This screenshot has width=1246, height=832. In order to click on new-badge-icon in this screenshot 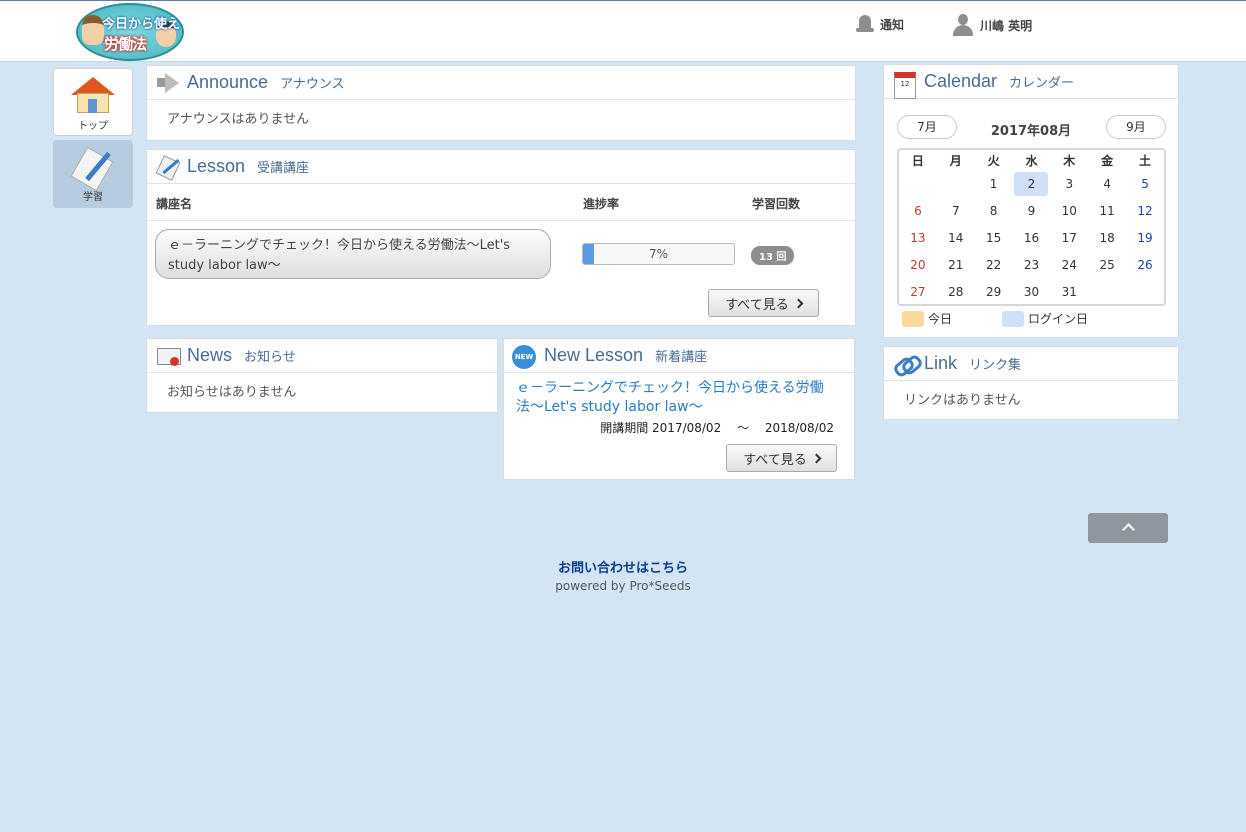, I will do `click(525, 356)`.